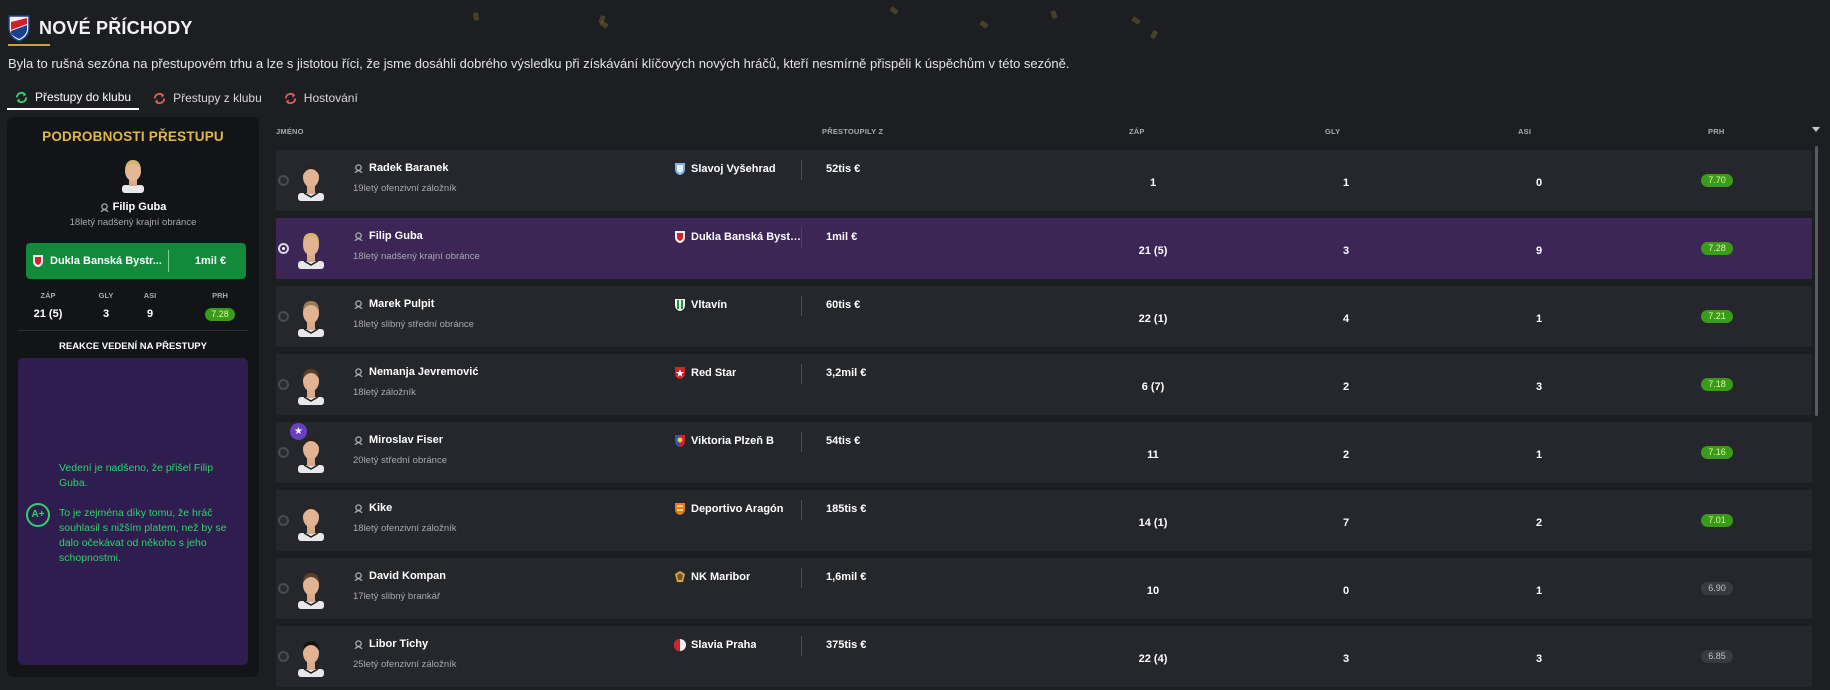 The height and width of the screenshot is (690, 1830). I want to click on player-name: Radek Baranek, so click(401, 168).